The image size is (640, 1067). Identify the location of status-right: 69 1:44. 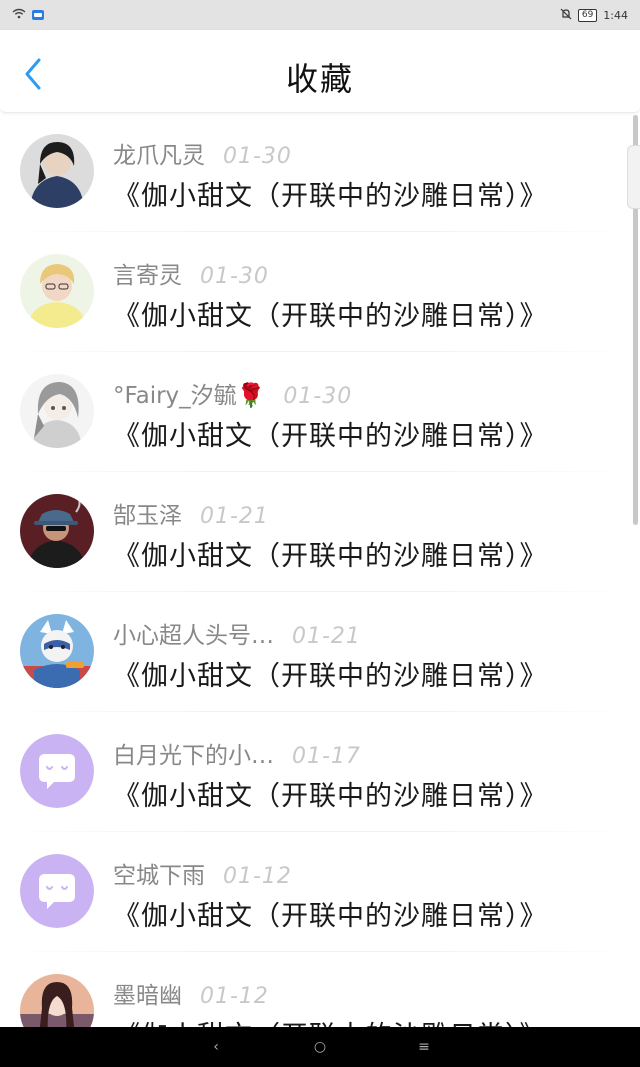
(594, 15).